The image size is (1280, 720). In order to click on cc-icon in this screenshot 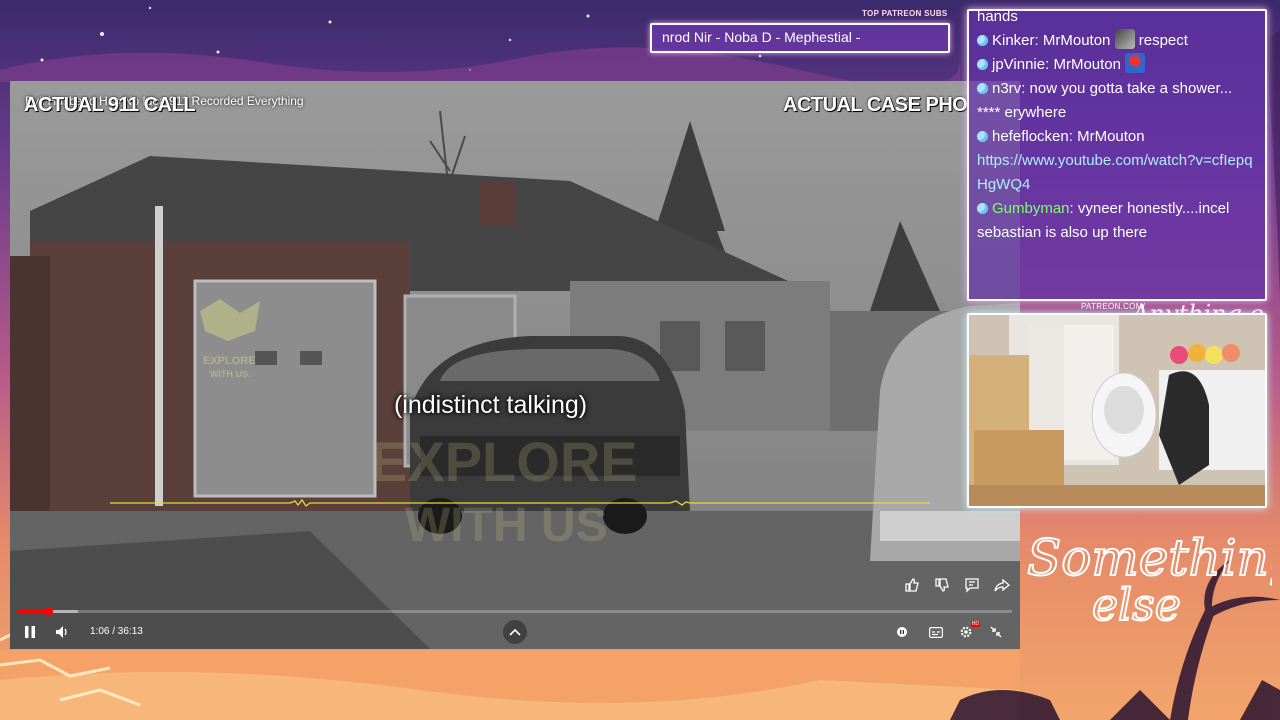, I will do `click(936, 632)`.